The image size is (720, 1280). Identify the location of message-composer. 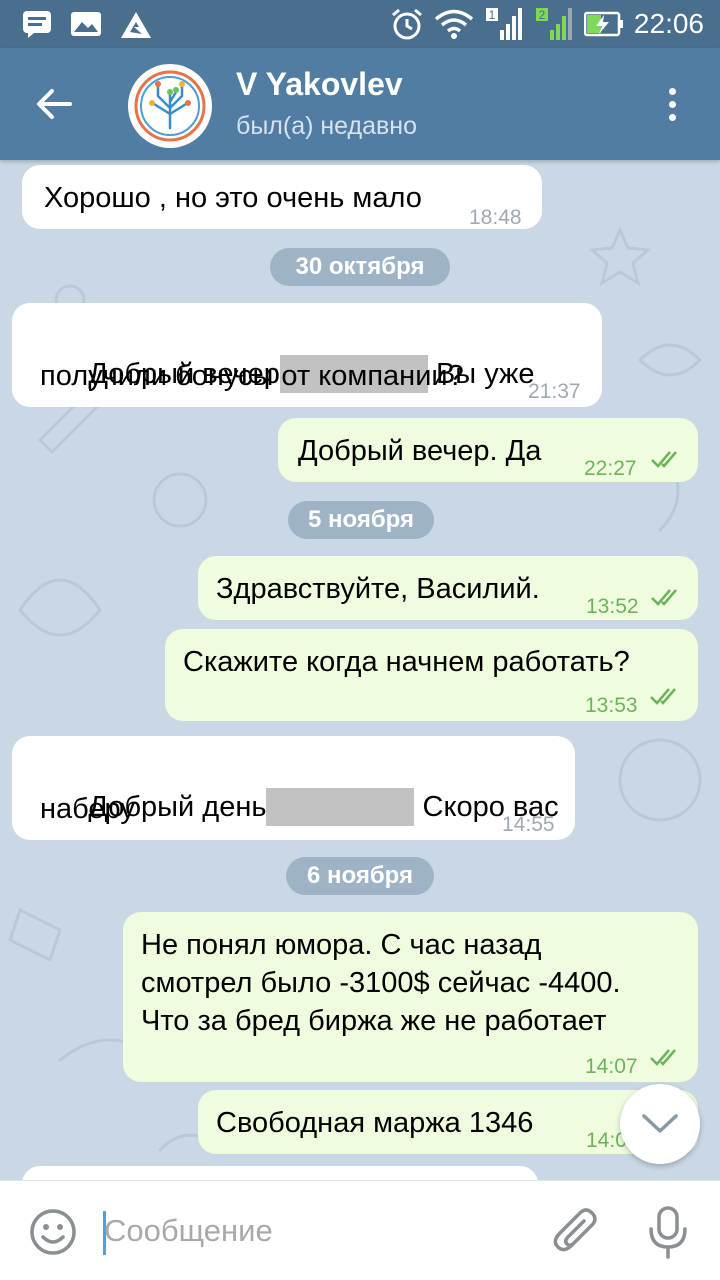
(360, 1230).